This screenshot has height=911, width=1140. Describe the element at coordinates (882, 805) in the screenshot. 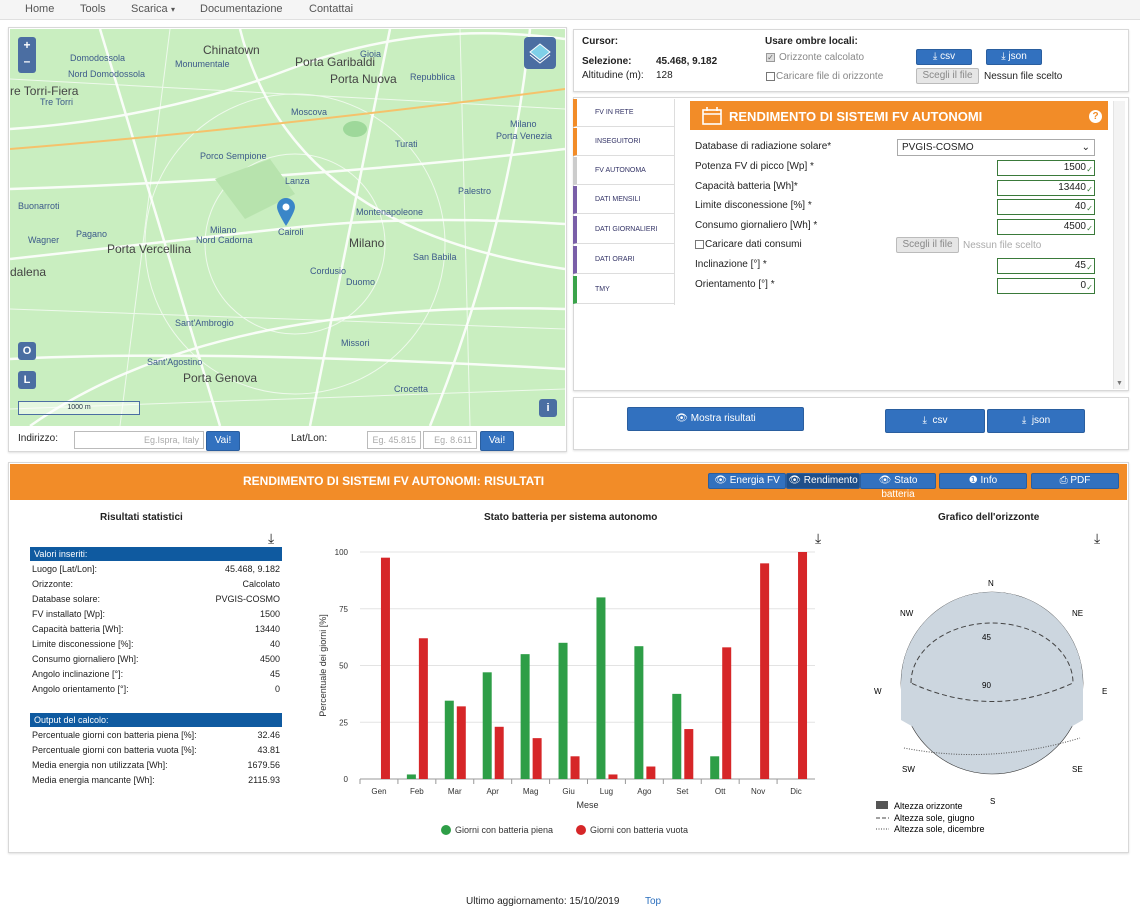

I see `legend-horizon-swatch` at that location.